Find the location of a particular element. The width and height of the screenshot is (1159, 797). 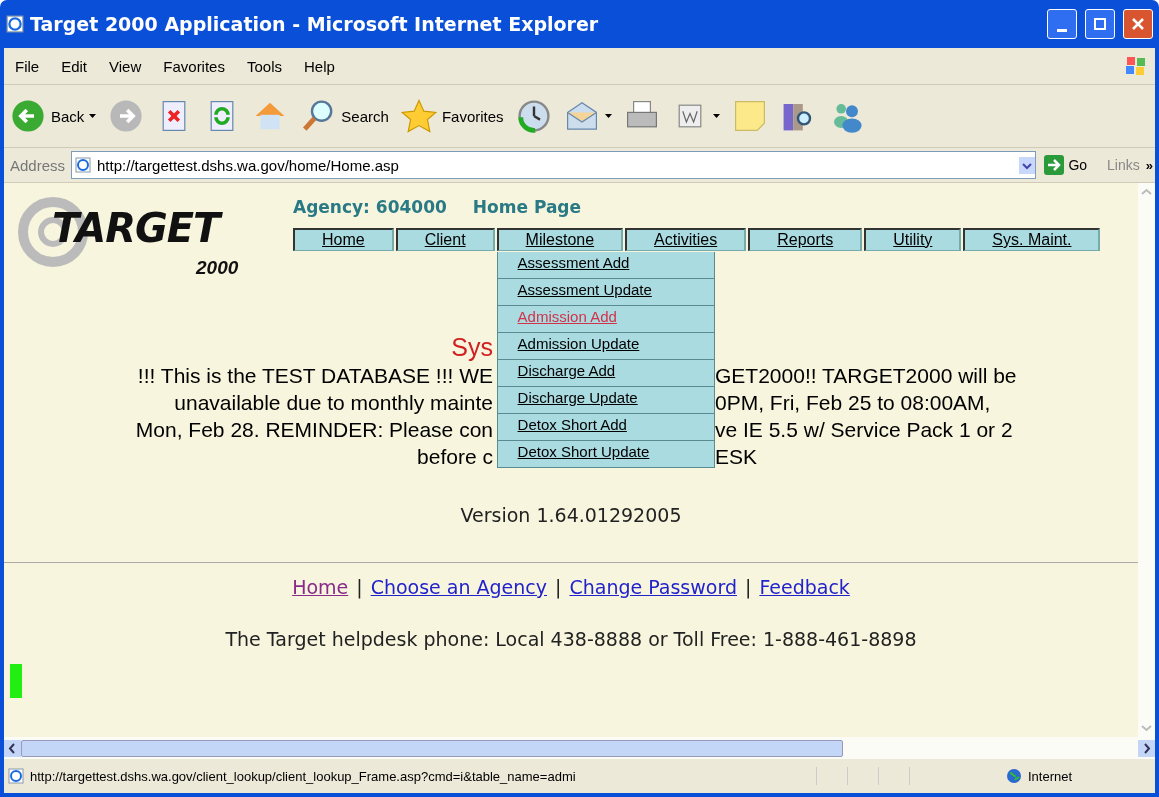

dropdown-menu-item: Assessment Add is located at coordinates (605, 265).